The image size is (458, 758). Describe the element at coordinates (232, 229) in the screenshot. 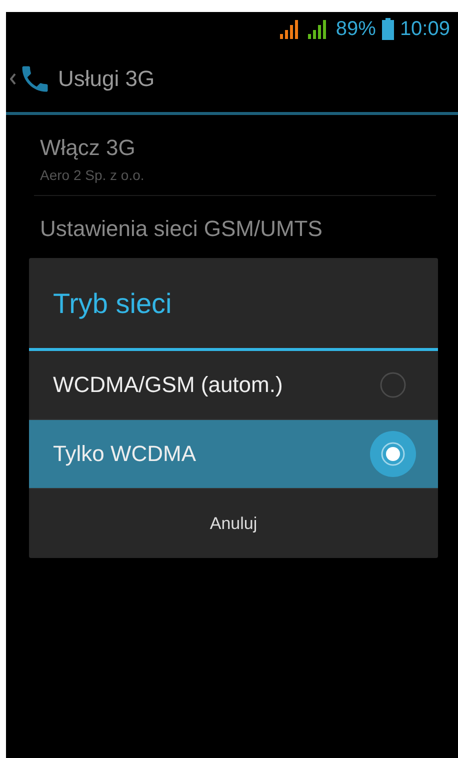

I see `setting-title: Ustawienia sieci GSM/UMTS` at that location.